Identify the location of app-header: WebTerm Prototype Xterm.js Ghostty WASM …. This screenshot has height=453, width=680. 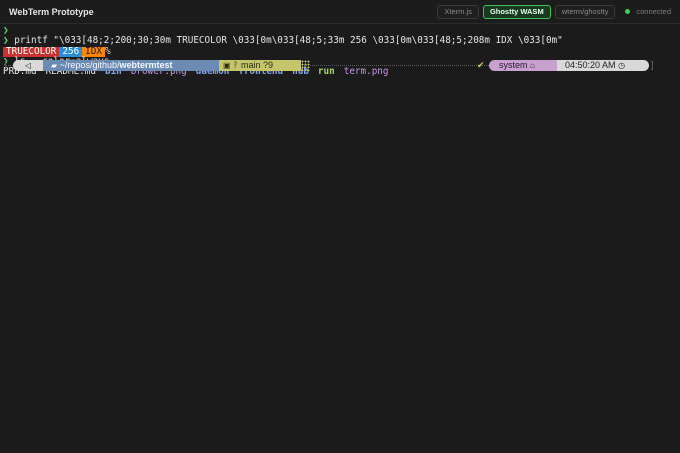
(340, 12).